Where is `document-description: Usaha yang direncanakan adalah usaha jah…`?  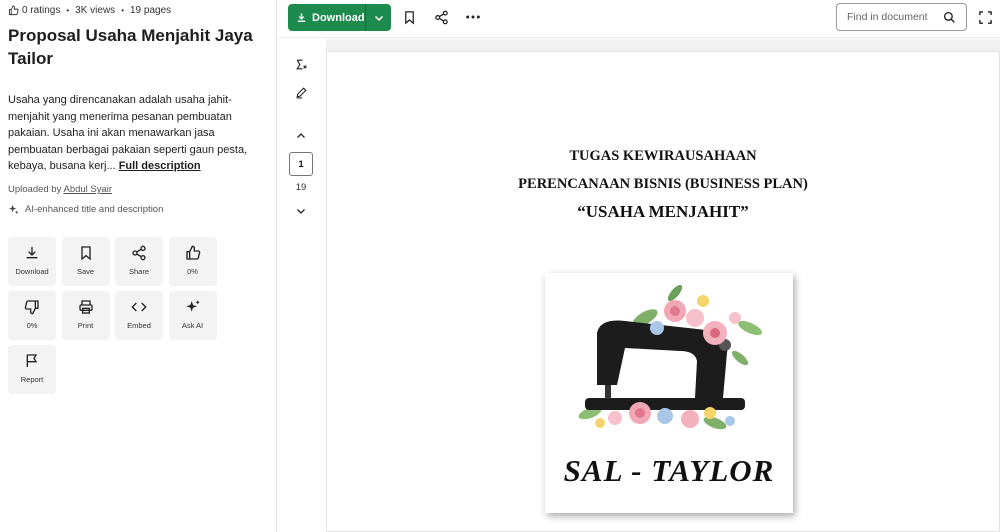
document-description: Usaha yang direncanakan adalah usaha jah… is located at coordinates (139, 133).